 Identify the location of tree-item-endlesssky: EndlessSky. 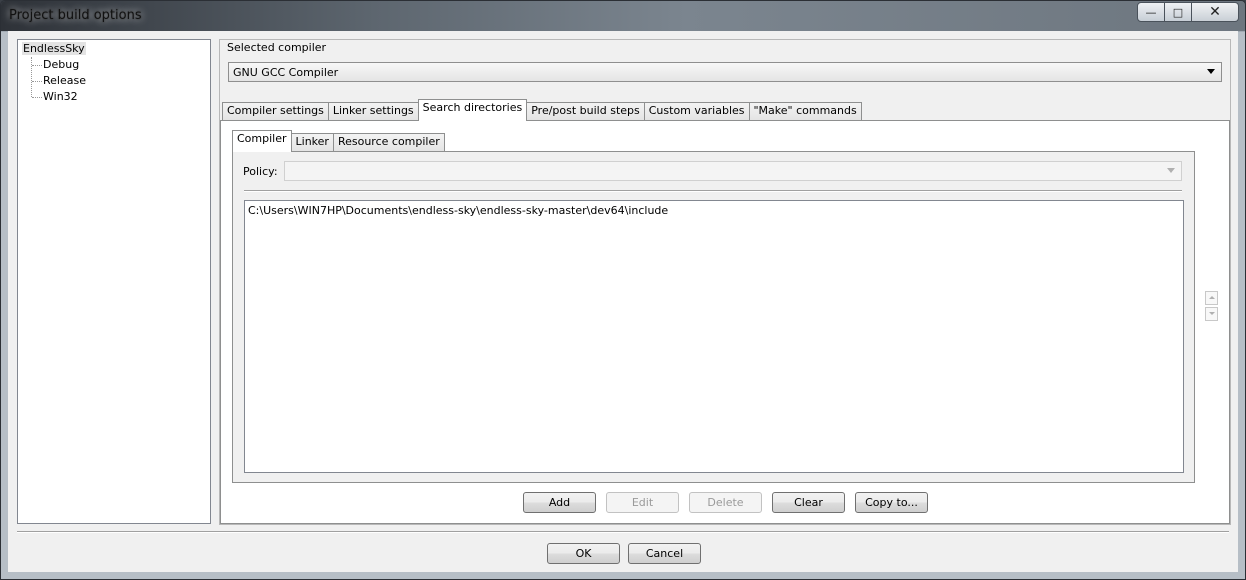
(54, 48).